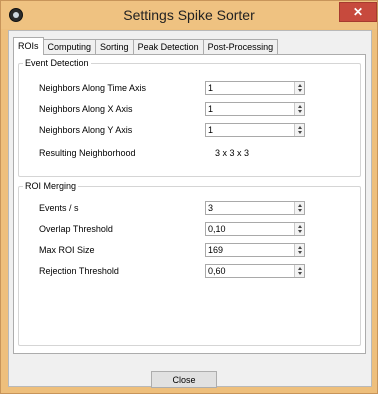 The image size is (378, 394). I want to click on events-per-second-label: Events / s, so click(59, 208).